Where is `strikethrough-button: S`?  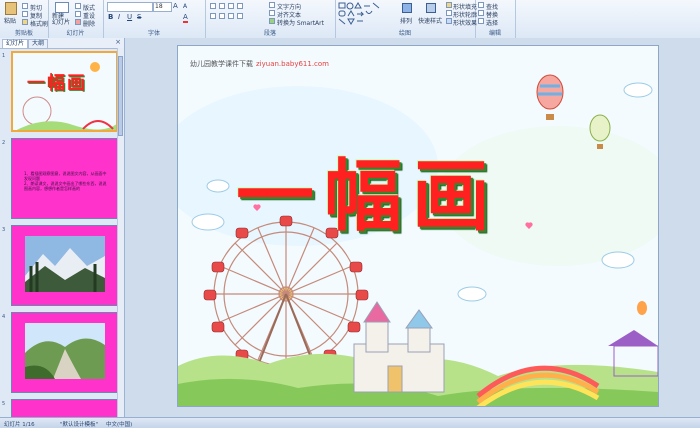 strikethrough-button: S is located at coordinates (139, 17).